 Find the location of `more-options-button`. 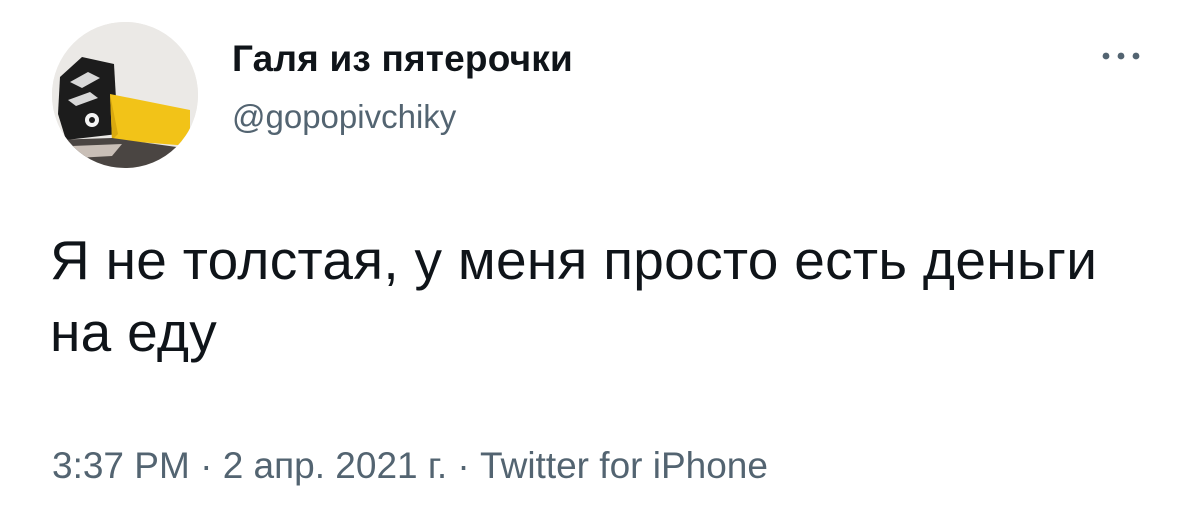

more-options-button is located at coordinates (1121, 56).